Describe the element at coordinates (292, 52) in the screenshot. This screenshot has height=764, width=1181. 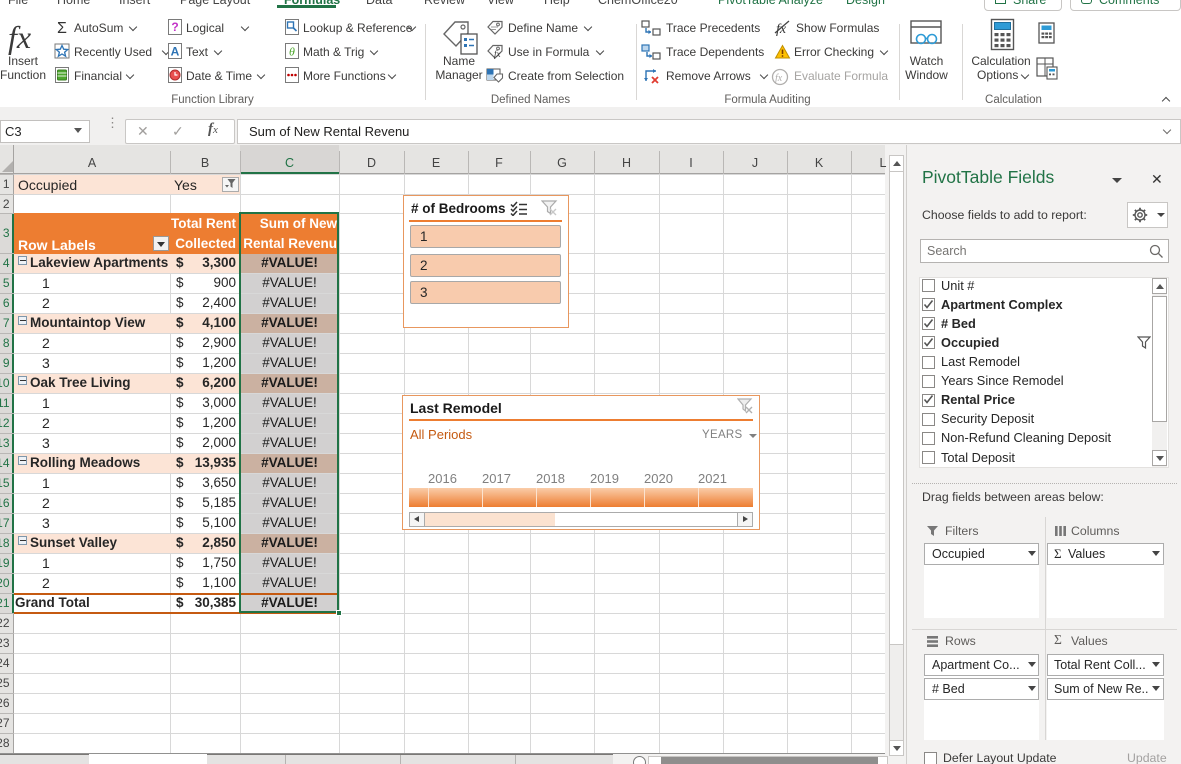
I see `svg-text: θ` at that location.